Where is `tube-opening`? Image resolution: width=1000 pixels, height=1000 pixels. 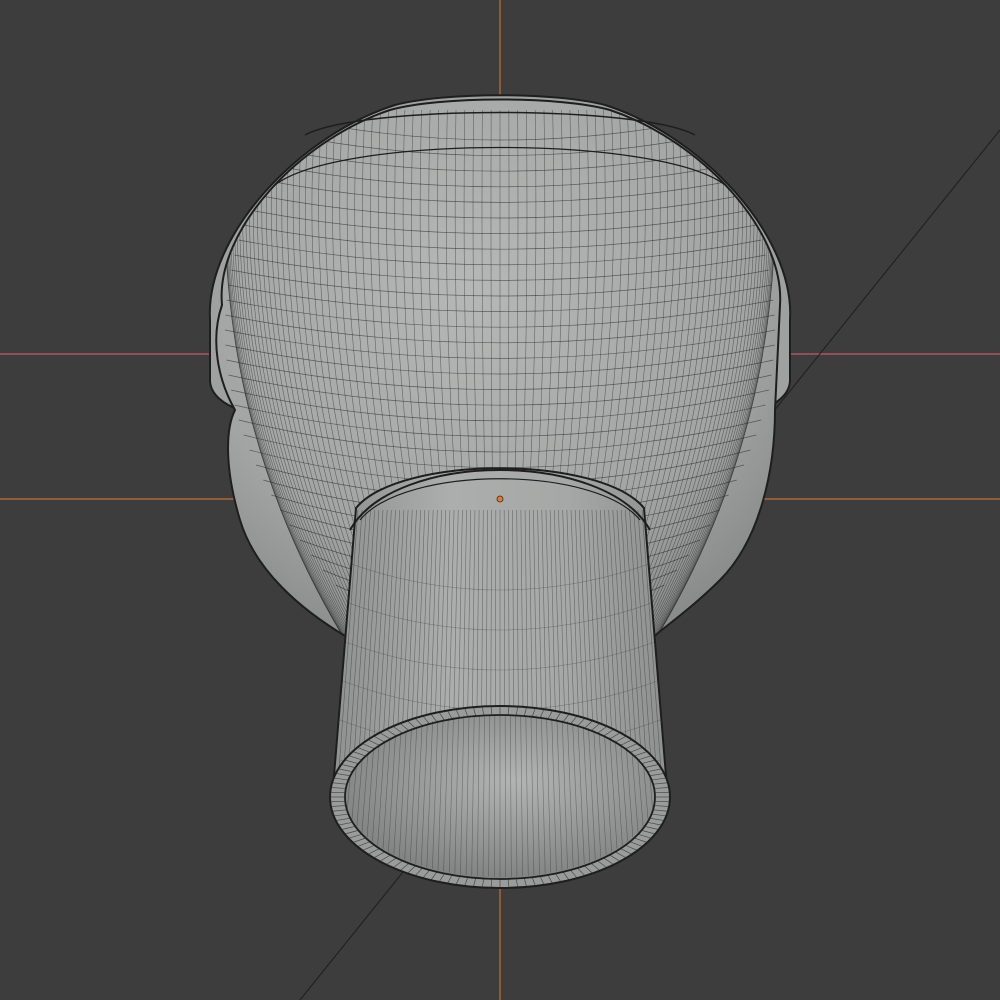 tube-opening is located at coordinates (500, 797).